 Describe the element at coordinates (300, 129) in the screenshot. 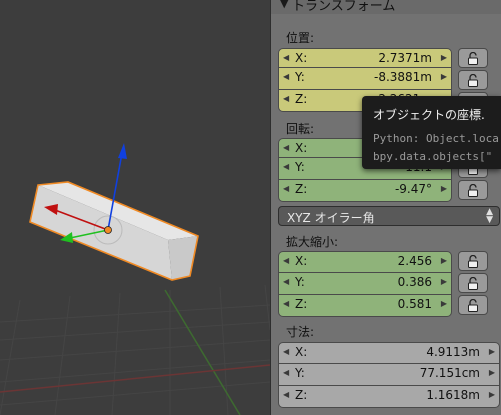

I see `rotation-label: 回転:` at that location.